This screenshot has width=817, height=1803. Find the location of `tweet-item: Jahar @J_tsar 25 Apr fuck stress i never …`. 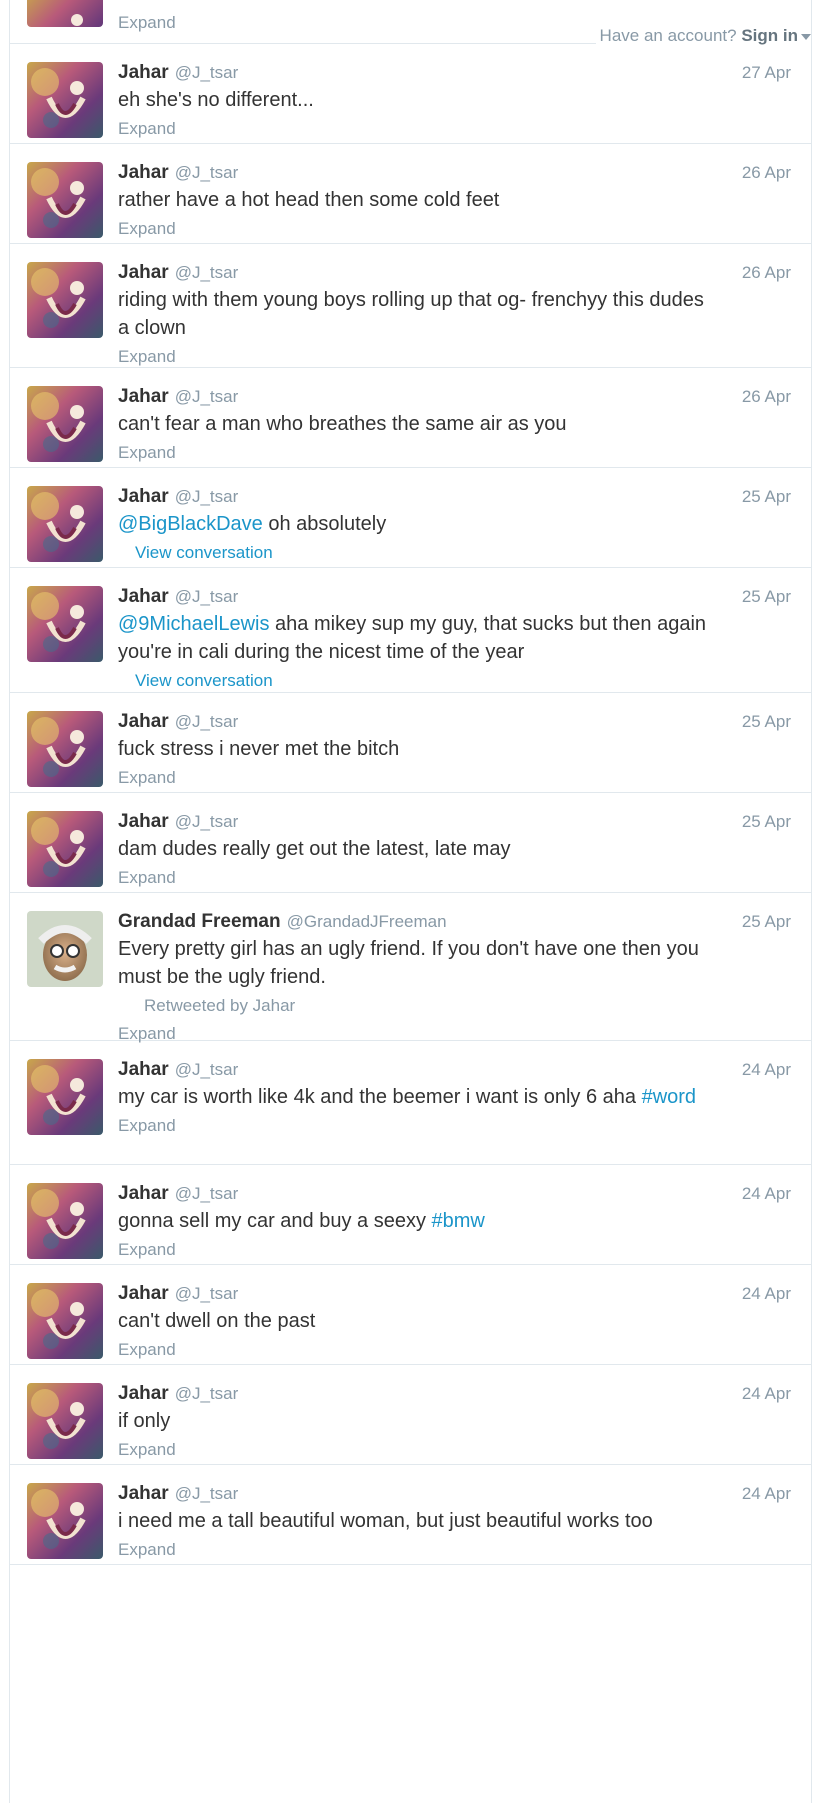

tweet-item: Jahar @J_tsar 25 Apr fuck stress i never … is located at coordinates (410, 743).